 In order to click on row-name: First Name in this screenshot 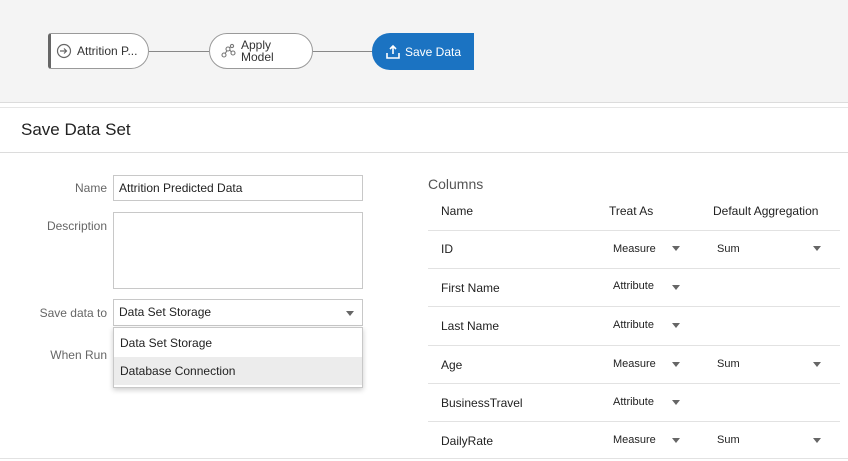, I will do `click(470, 288)`.